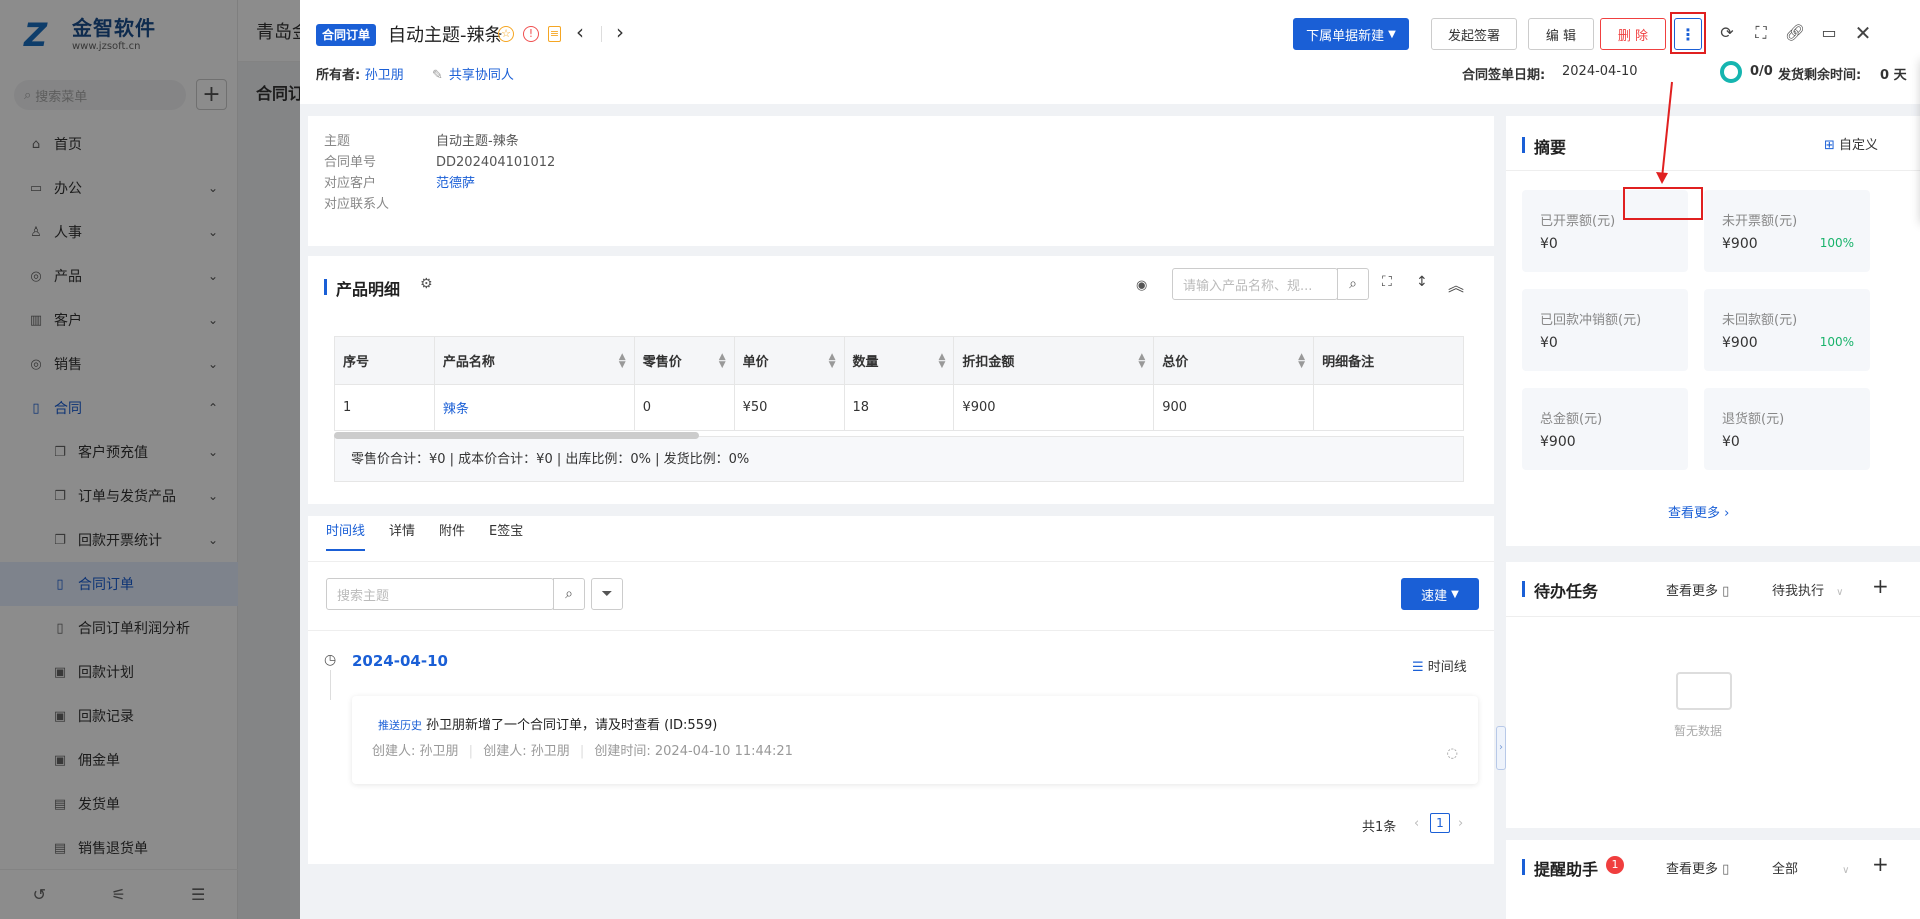 This screenshot has width=1920, height=919. Describe the element at coordinates (1440, 823) in the screenshot. I see `page-number-button: 1` at that location.